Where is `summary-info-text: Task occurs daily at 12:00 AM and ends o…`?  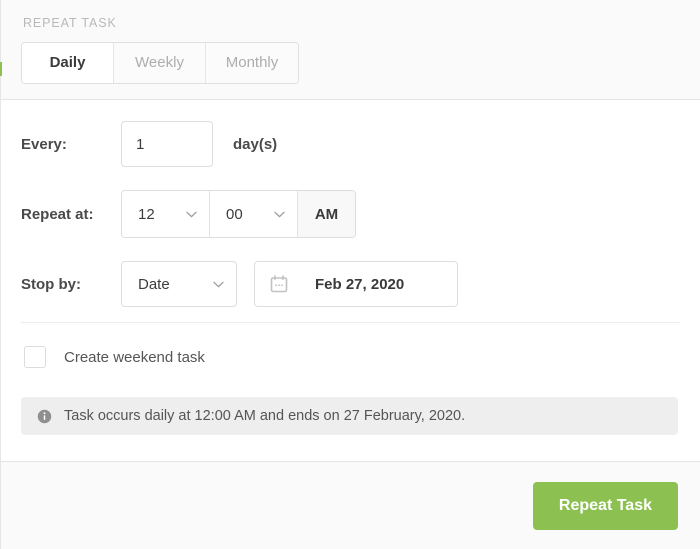
summary-info-text: Task occurs daily at 12:00 AM and ends o… is located at coordinates (265, 416).